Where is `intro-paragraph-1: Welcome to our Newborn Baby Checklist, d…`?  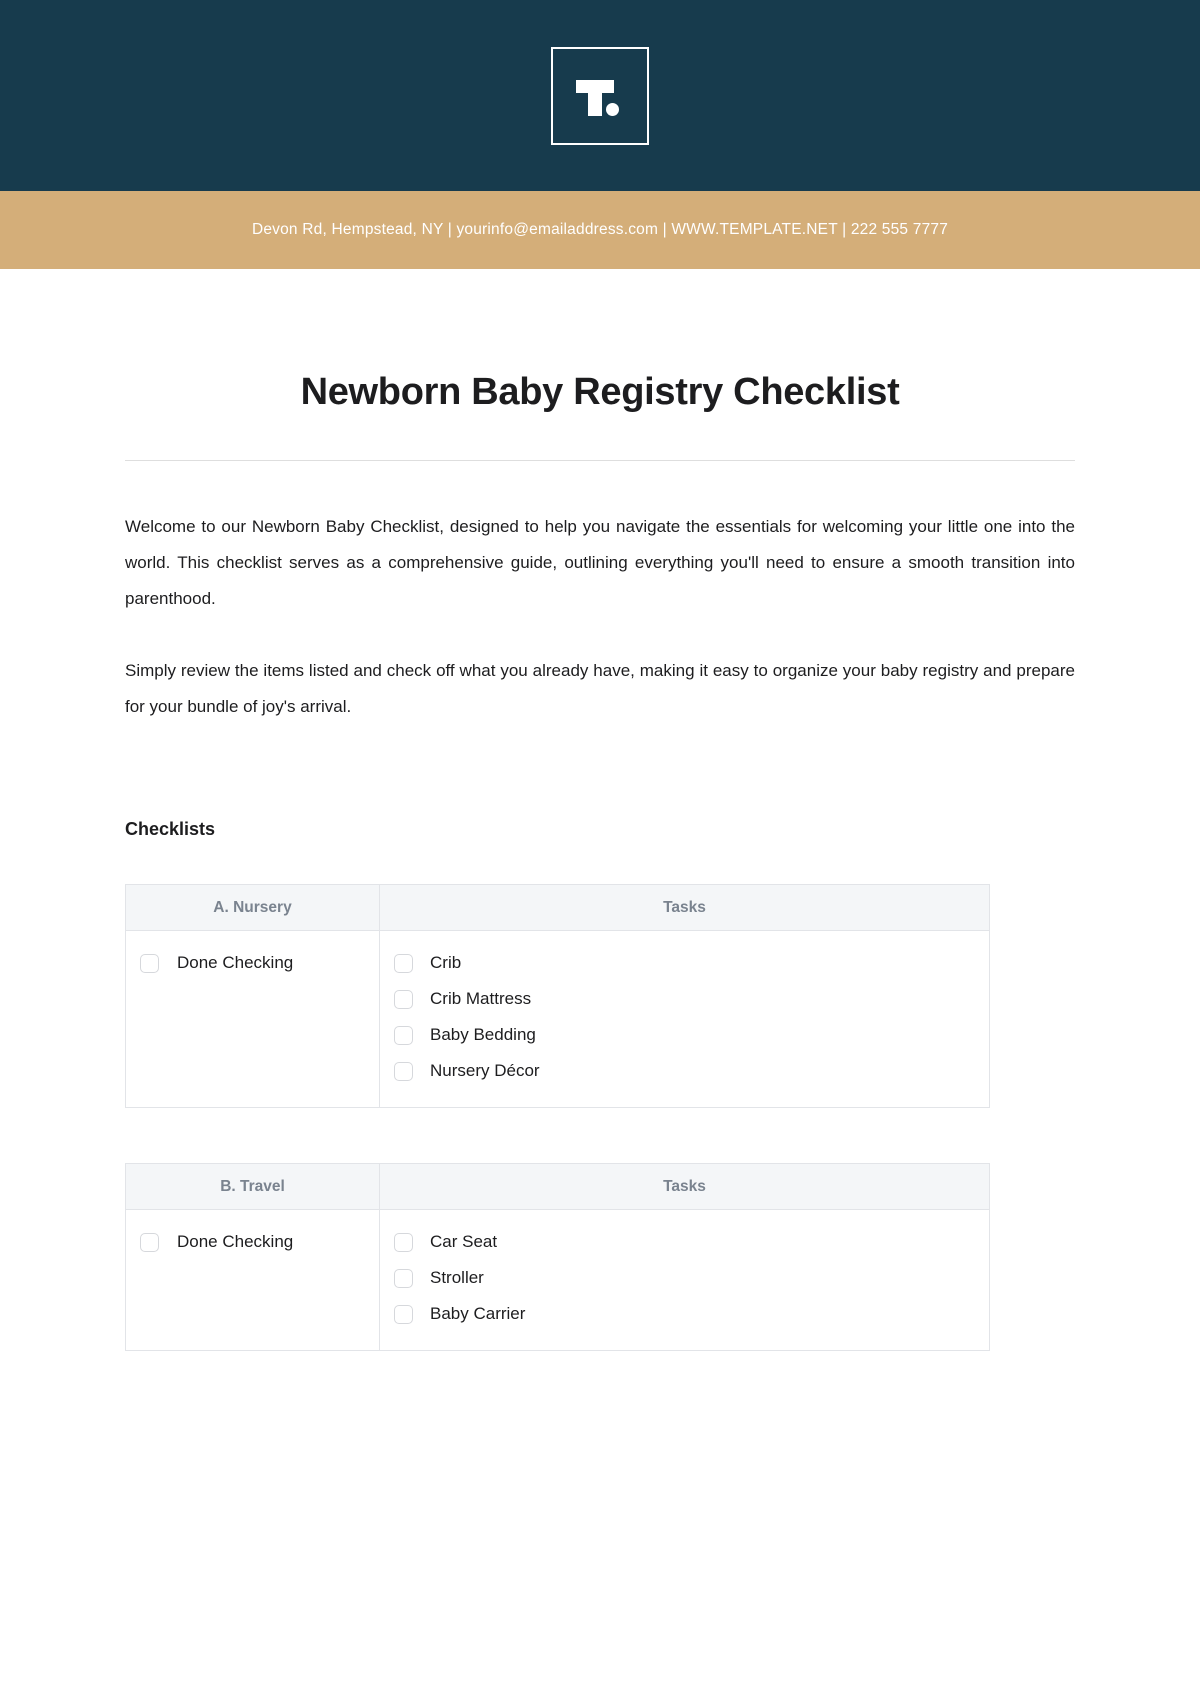
intro-paragraph-1: Welcome to our Newborn Baby Checklist, d… is located at coordinates (600, 562).